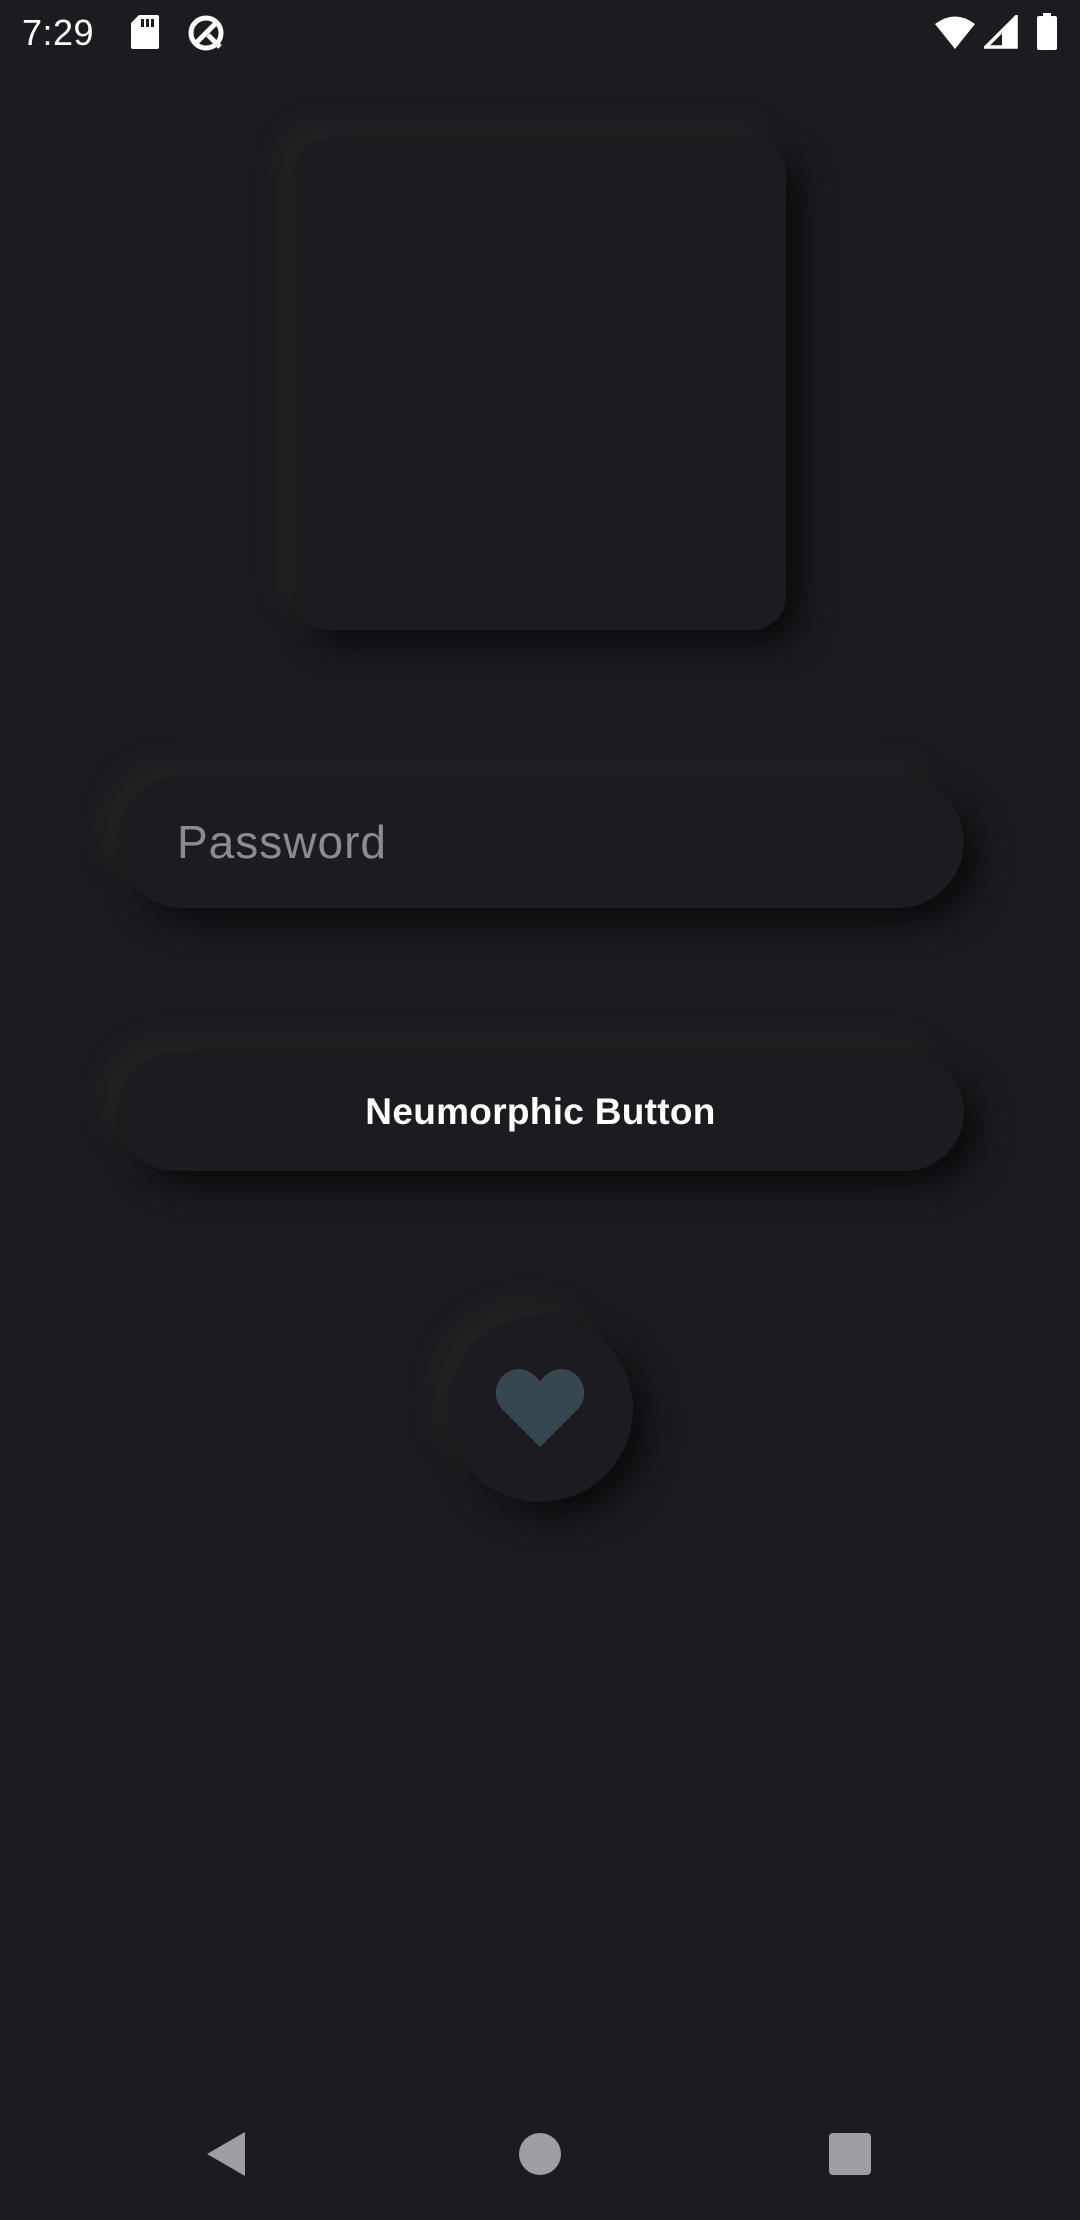 The width and height of the screenshot is (1080, 2220). I want to click on status-time: 7:29, so click(58, 32).